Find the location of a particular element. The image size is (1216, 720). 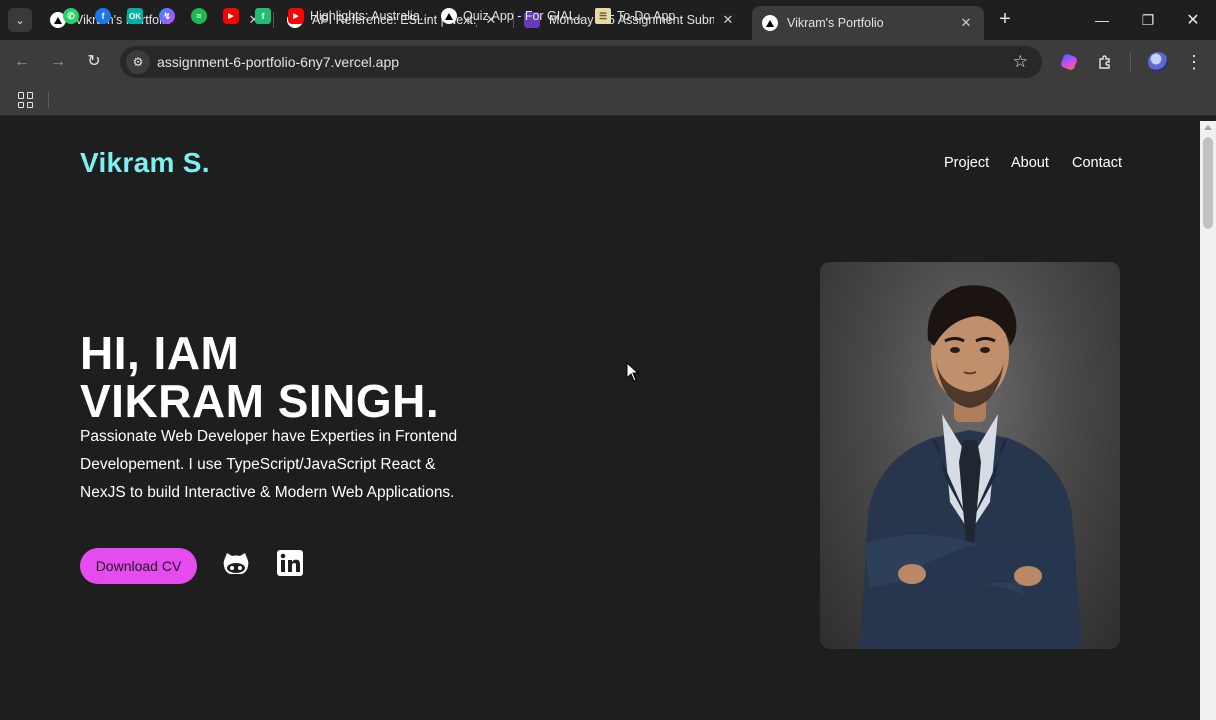

bookmark-spotify: ≈ is located at coordinates (202, 16).